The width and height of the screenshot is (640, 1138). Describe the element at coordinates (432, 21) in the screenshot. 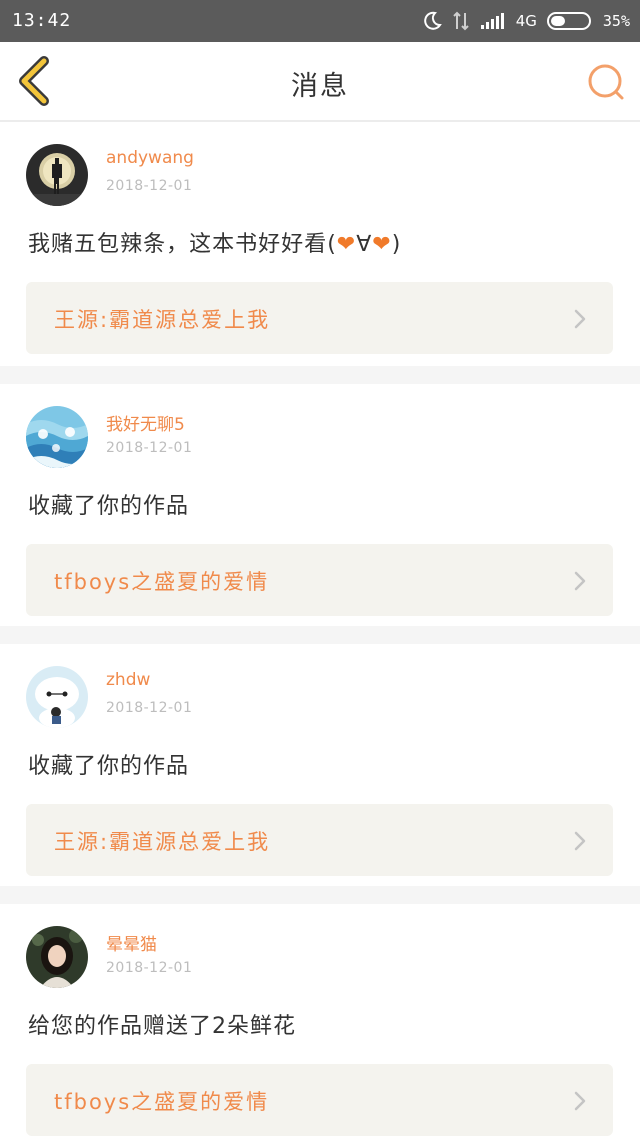

I see `moon-icon` at that location.